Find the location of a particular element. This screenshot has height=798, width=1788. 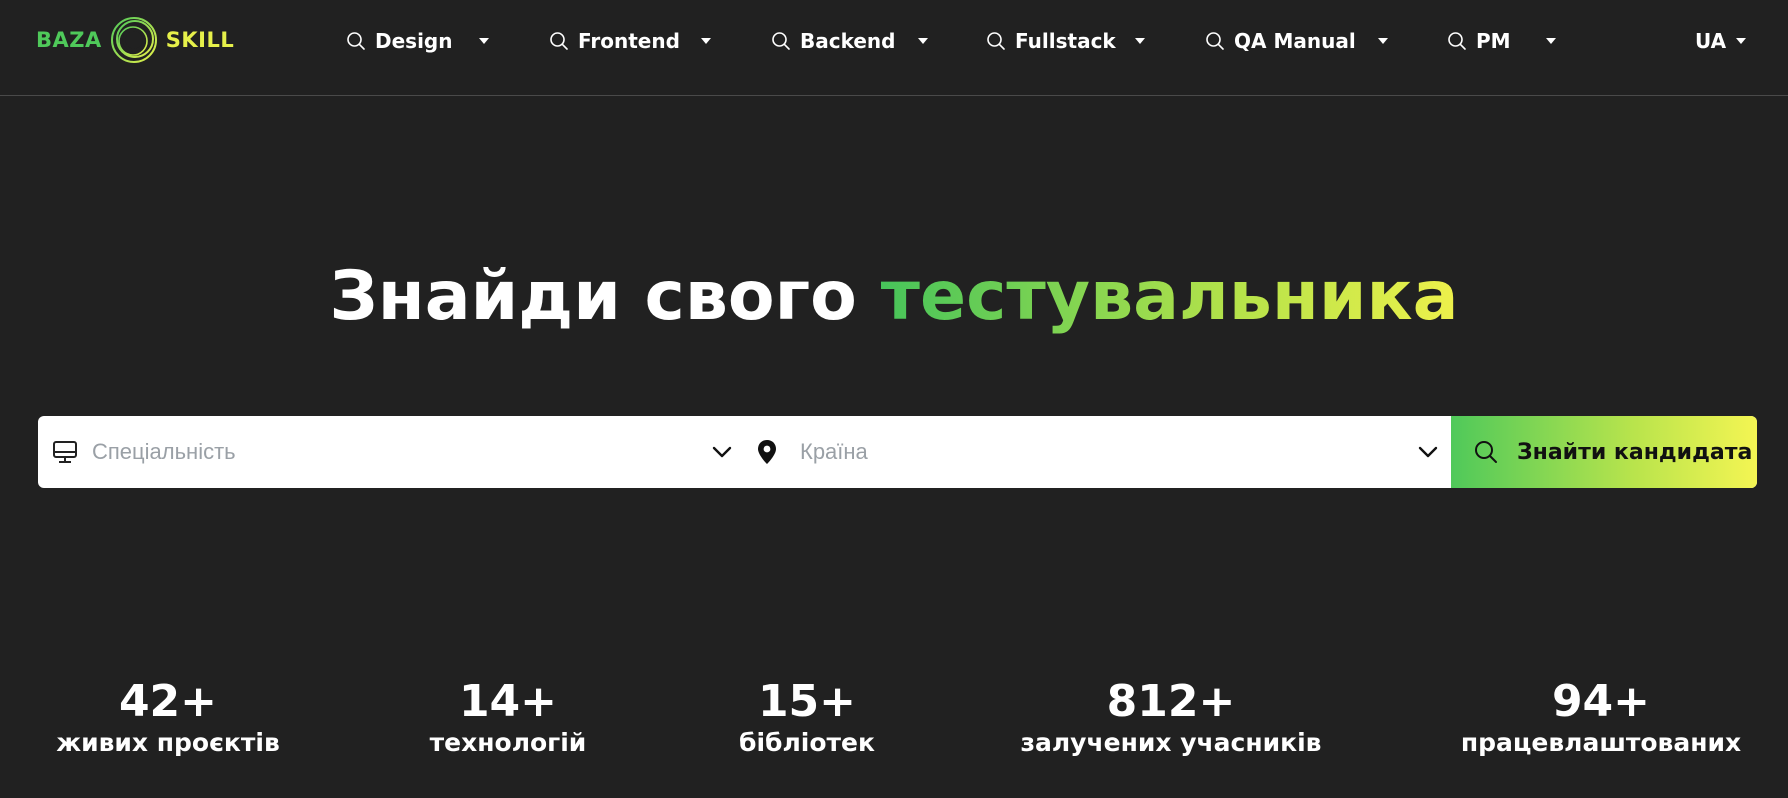

monitor-icon is located at coordinates (65, 452).